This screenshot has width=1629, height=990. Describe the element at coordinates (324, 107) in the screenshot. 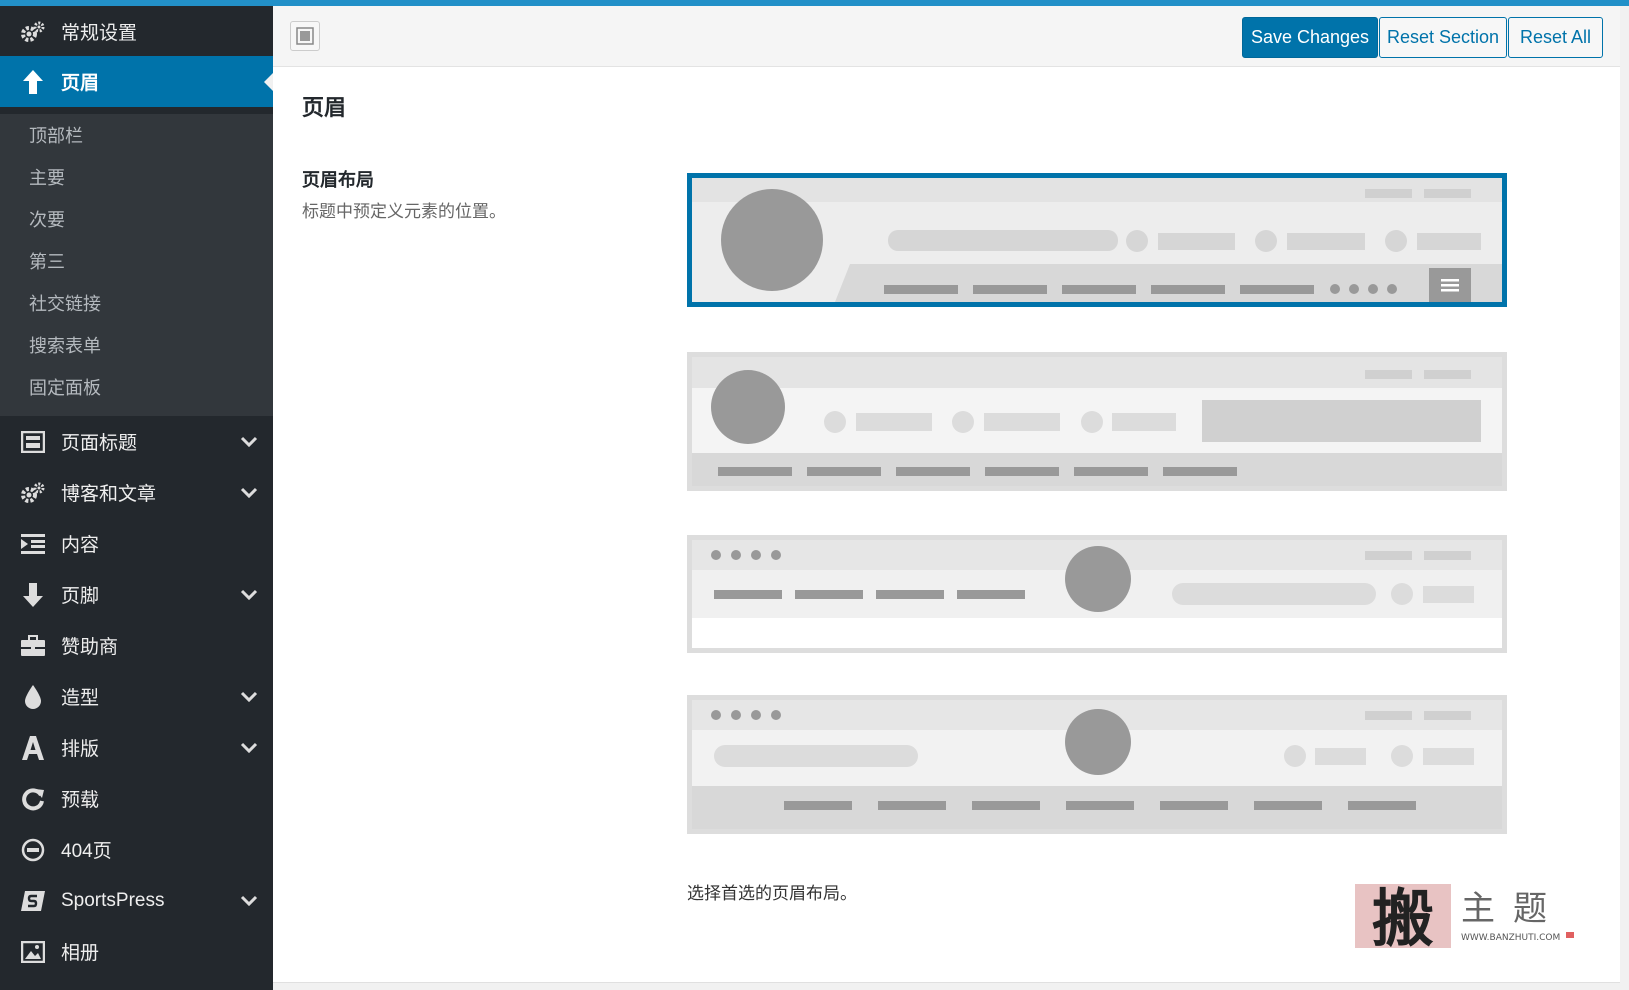

I see `section-title: 页眉` at that location.